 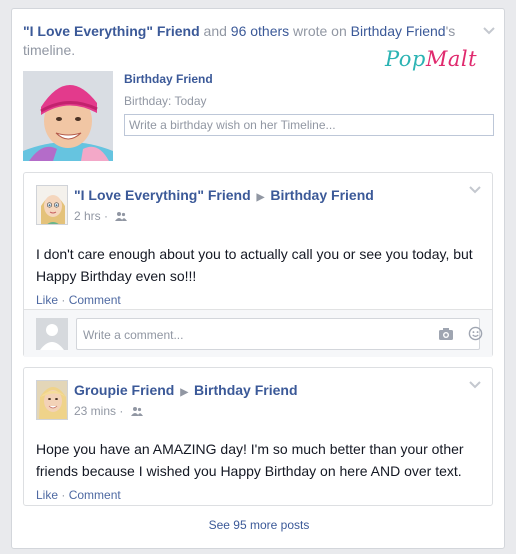 What do you see at coordinates (320, 31) in the screenshot?
I see `wrote-on-text: wrote on` at bounding box center [320, 31].